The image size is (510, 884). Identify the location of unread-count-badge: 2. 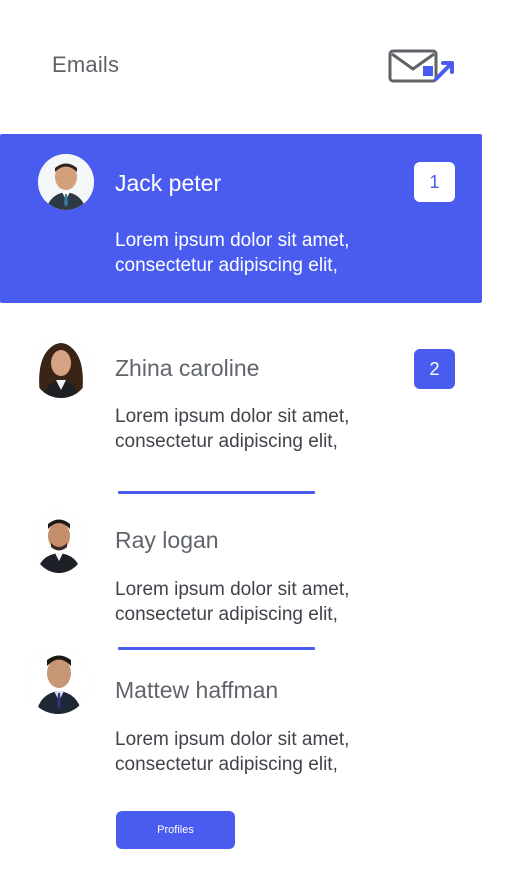
(434, 369).